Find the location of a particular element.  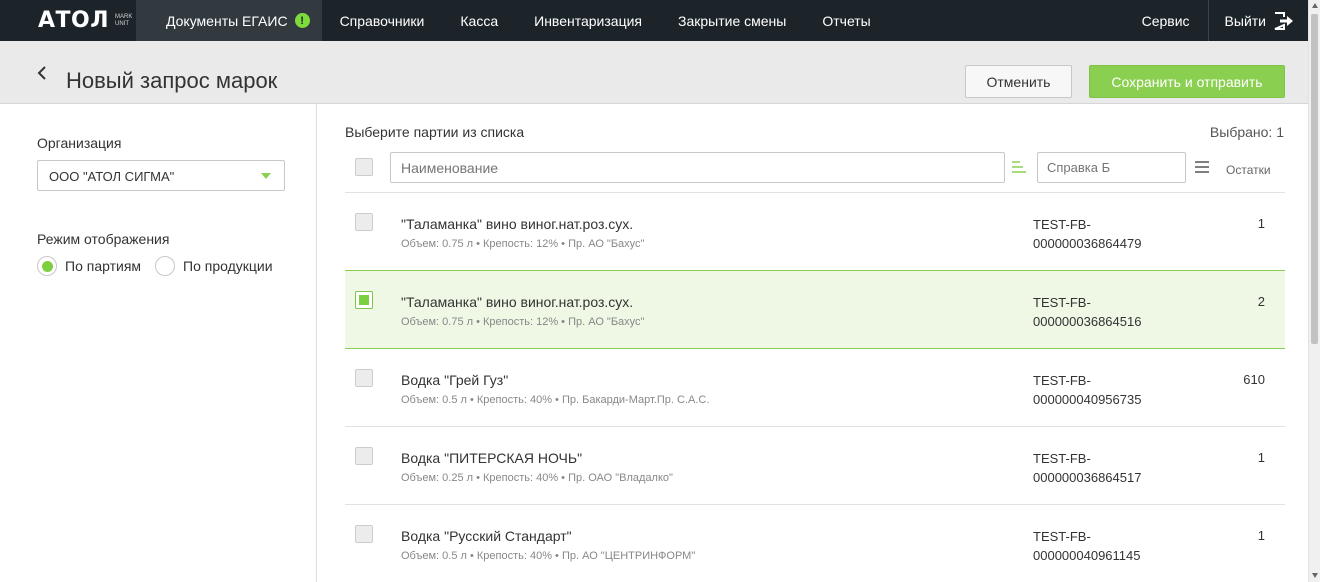

display-mode-radio-group: По партиям По продукции is located at coordinates (162, 266).